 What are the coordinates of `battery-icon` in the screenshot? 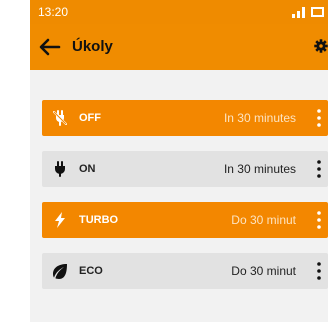 It's located at (317, 12).